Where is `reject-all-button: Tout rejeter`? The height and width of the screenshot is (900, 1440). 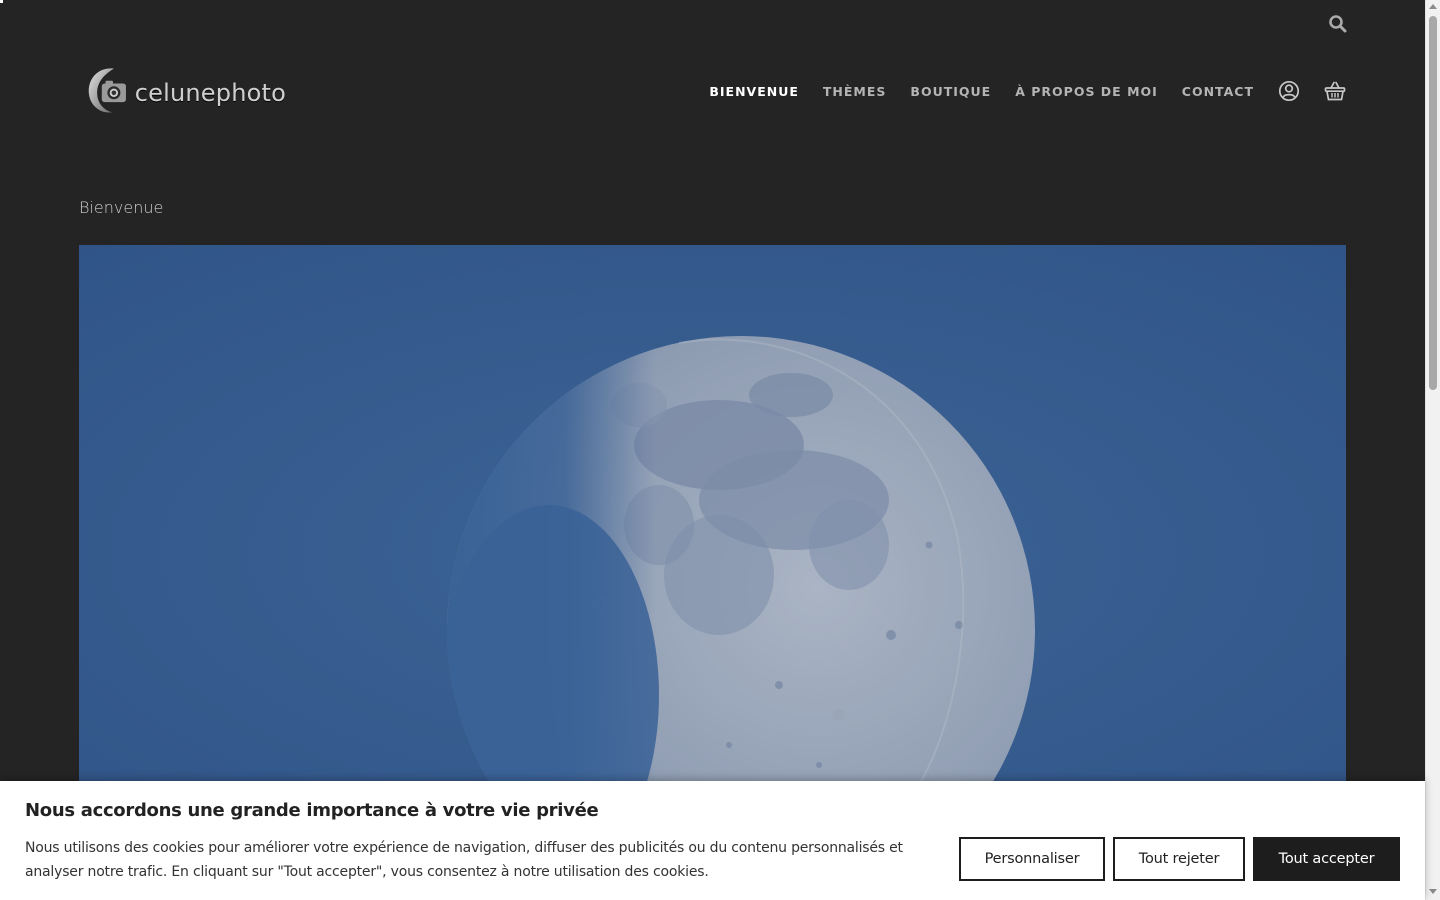
reject-all-button: Tout rejeter is located at coordinates (1179, 859).